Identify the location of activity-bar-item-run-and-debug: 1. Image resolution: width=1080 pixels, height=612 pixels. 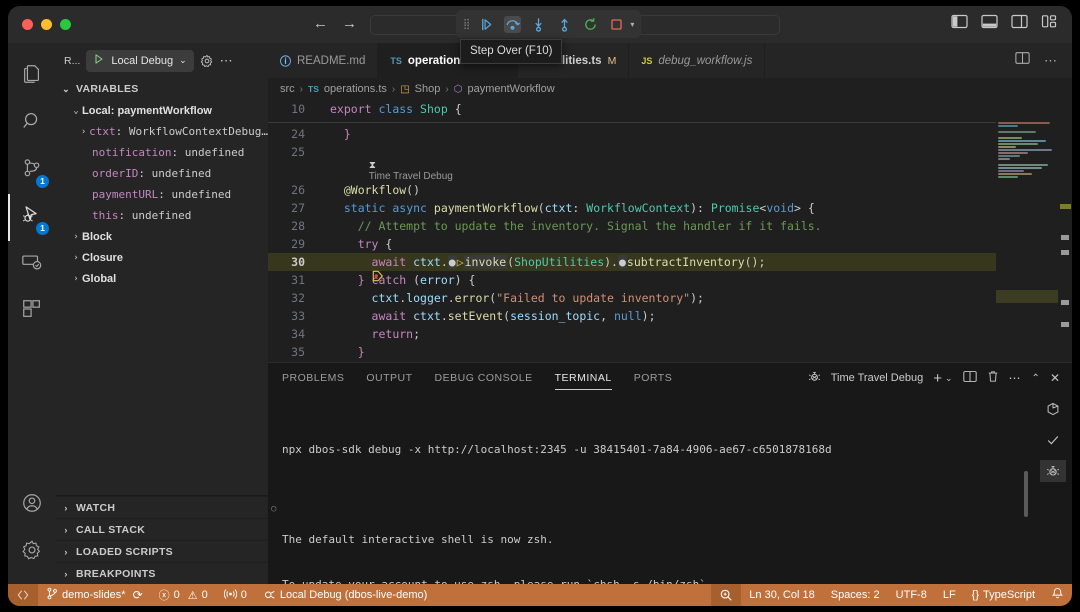
(32, 217).